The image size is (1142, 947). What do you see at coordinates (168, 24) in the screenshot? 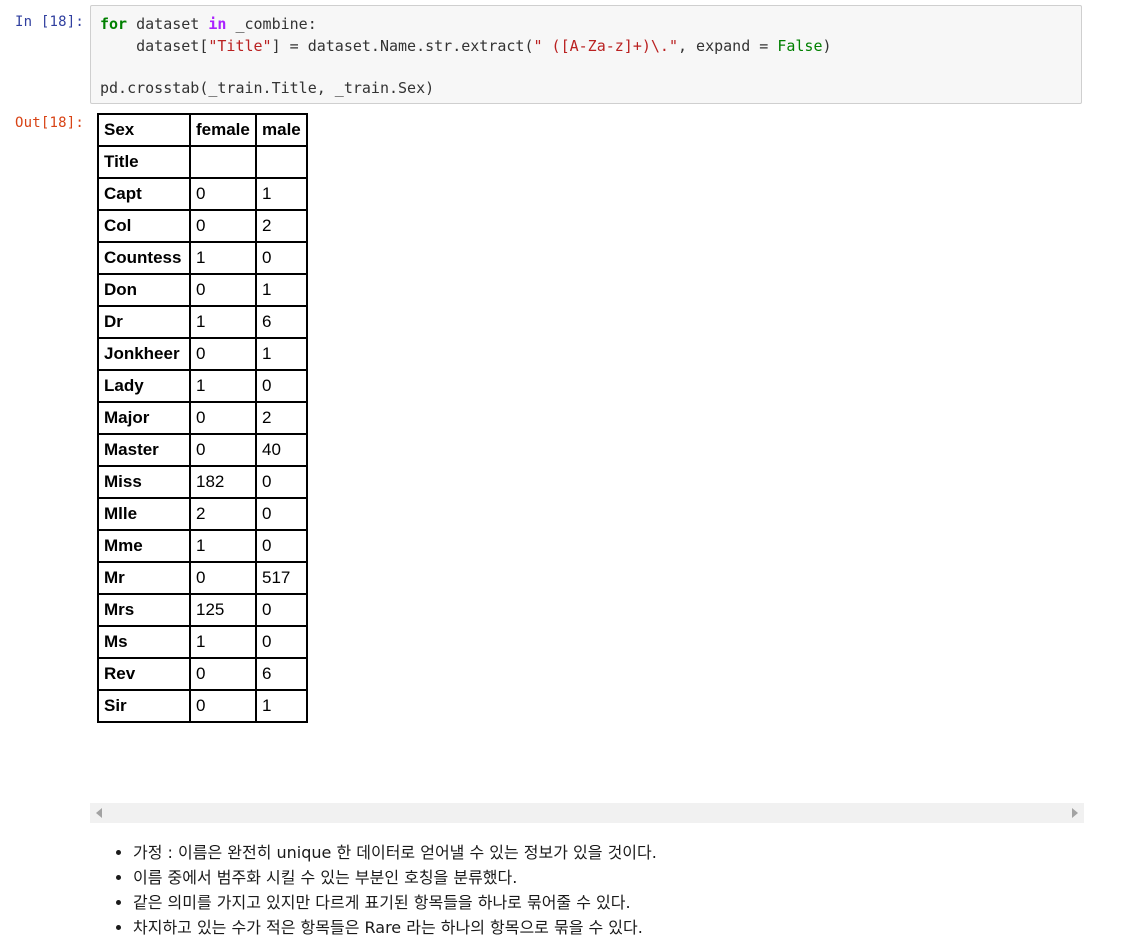
I see `code-token: dataset` at bounding box center [168, 24].